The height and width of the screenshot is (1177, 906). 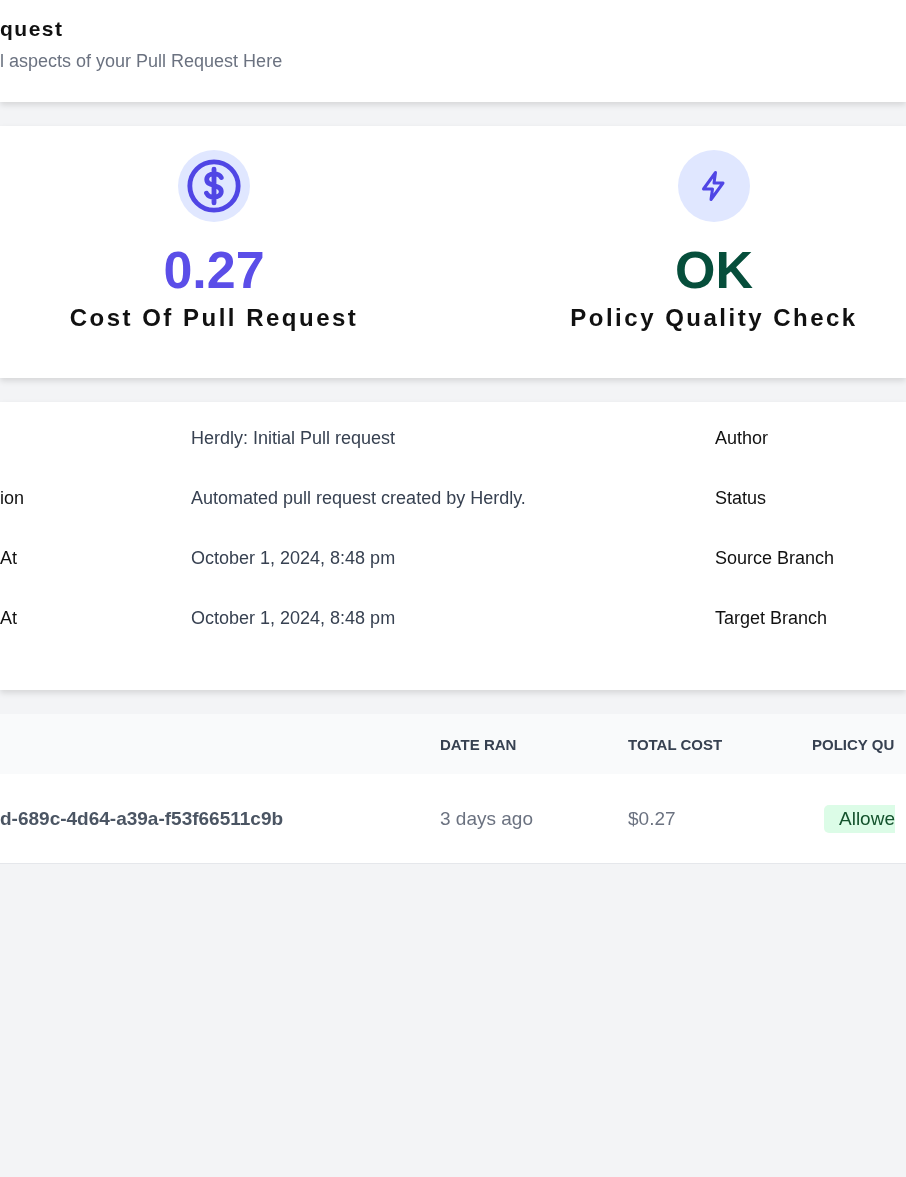 What do you see at coordinates (714, 270) in the screenshot?
I see `stat-value: OK` at bounding box center [714, 270].